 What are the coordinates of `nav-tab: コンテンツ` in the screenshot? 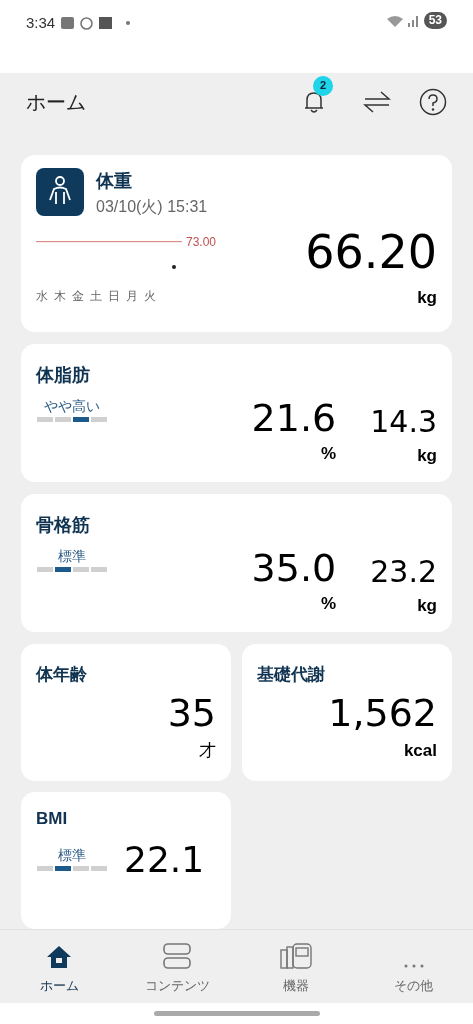 It's located at (177, 966).